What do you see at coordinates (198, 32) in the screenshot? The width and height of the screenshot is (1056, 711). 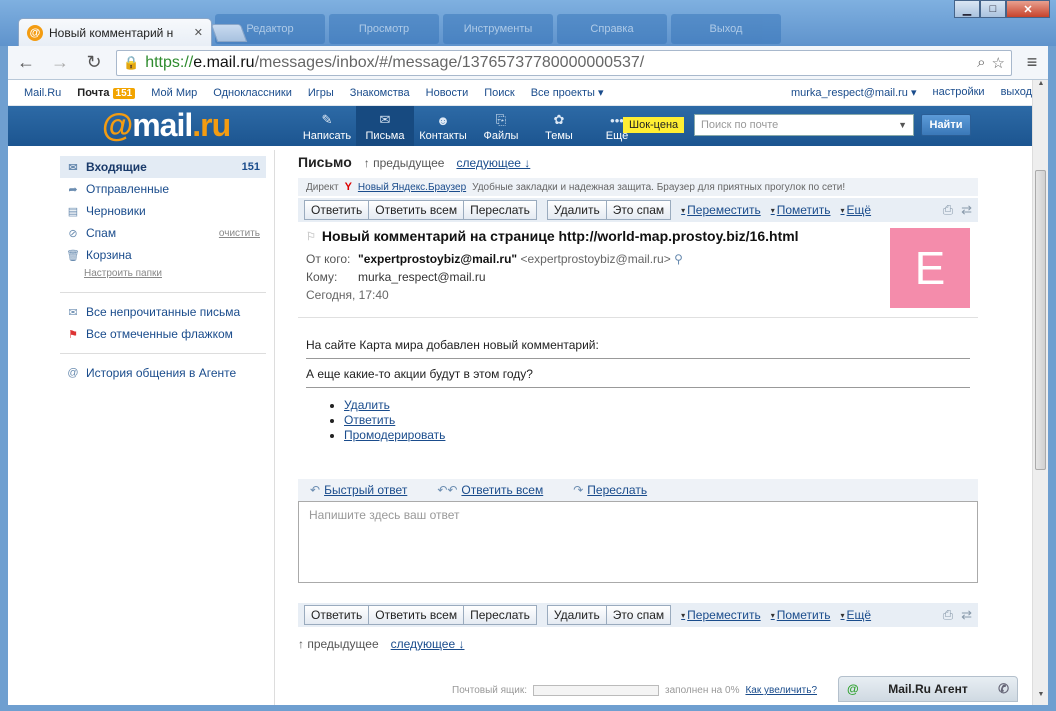 I see `close-tab-icon: ✕` at bounding box center [198, 32].